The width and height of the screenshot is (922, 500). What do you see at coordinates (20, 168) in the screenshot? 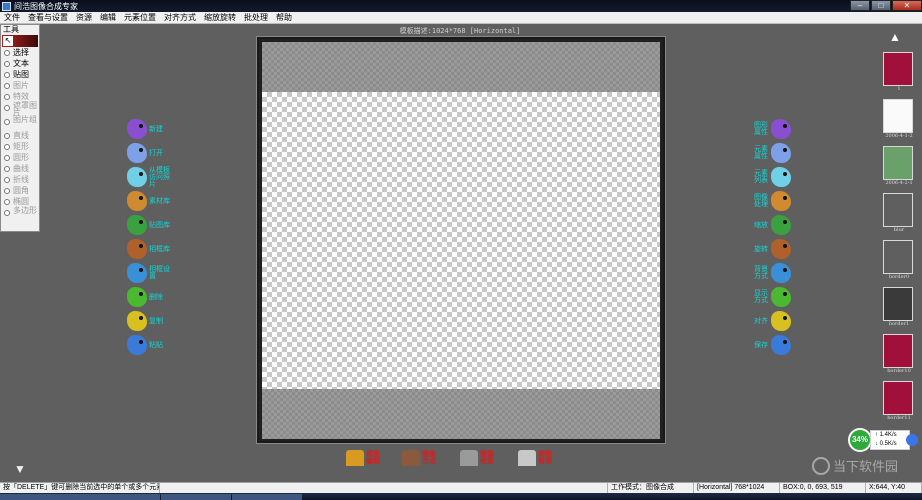
I see `tool-item: 曲线` at bounding box center [20, 168].